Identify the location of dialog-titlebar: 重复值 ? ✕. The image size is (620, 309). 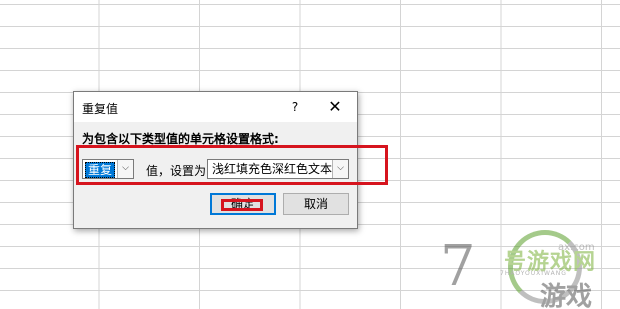
(215, 107).